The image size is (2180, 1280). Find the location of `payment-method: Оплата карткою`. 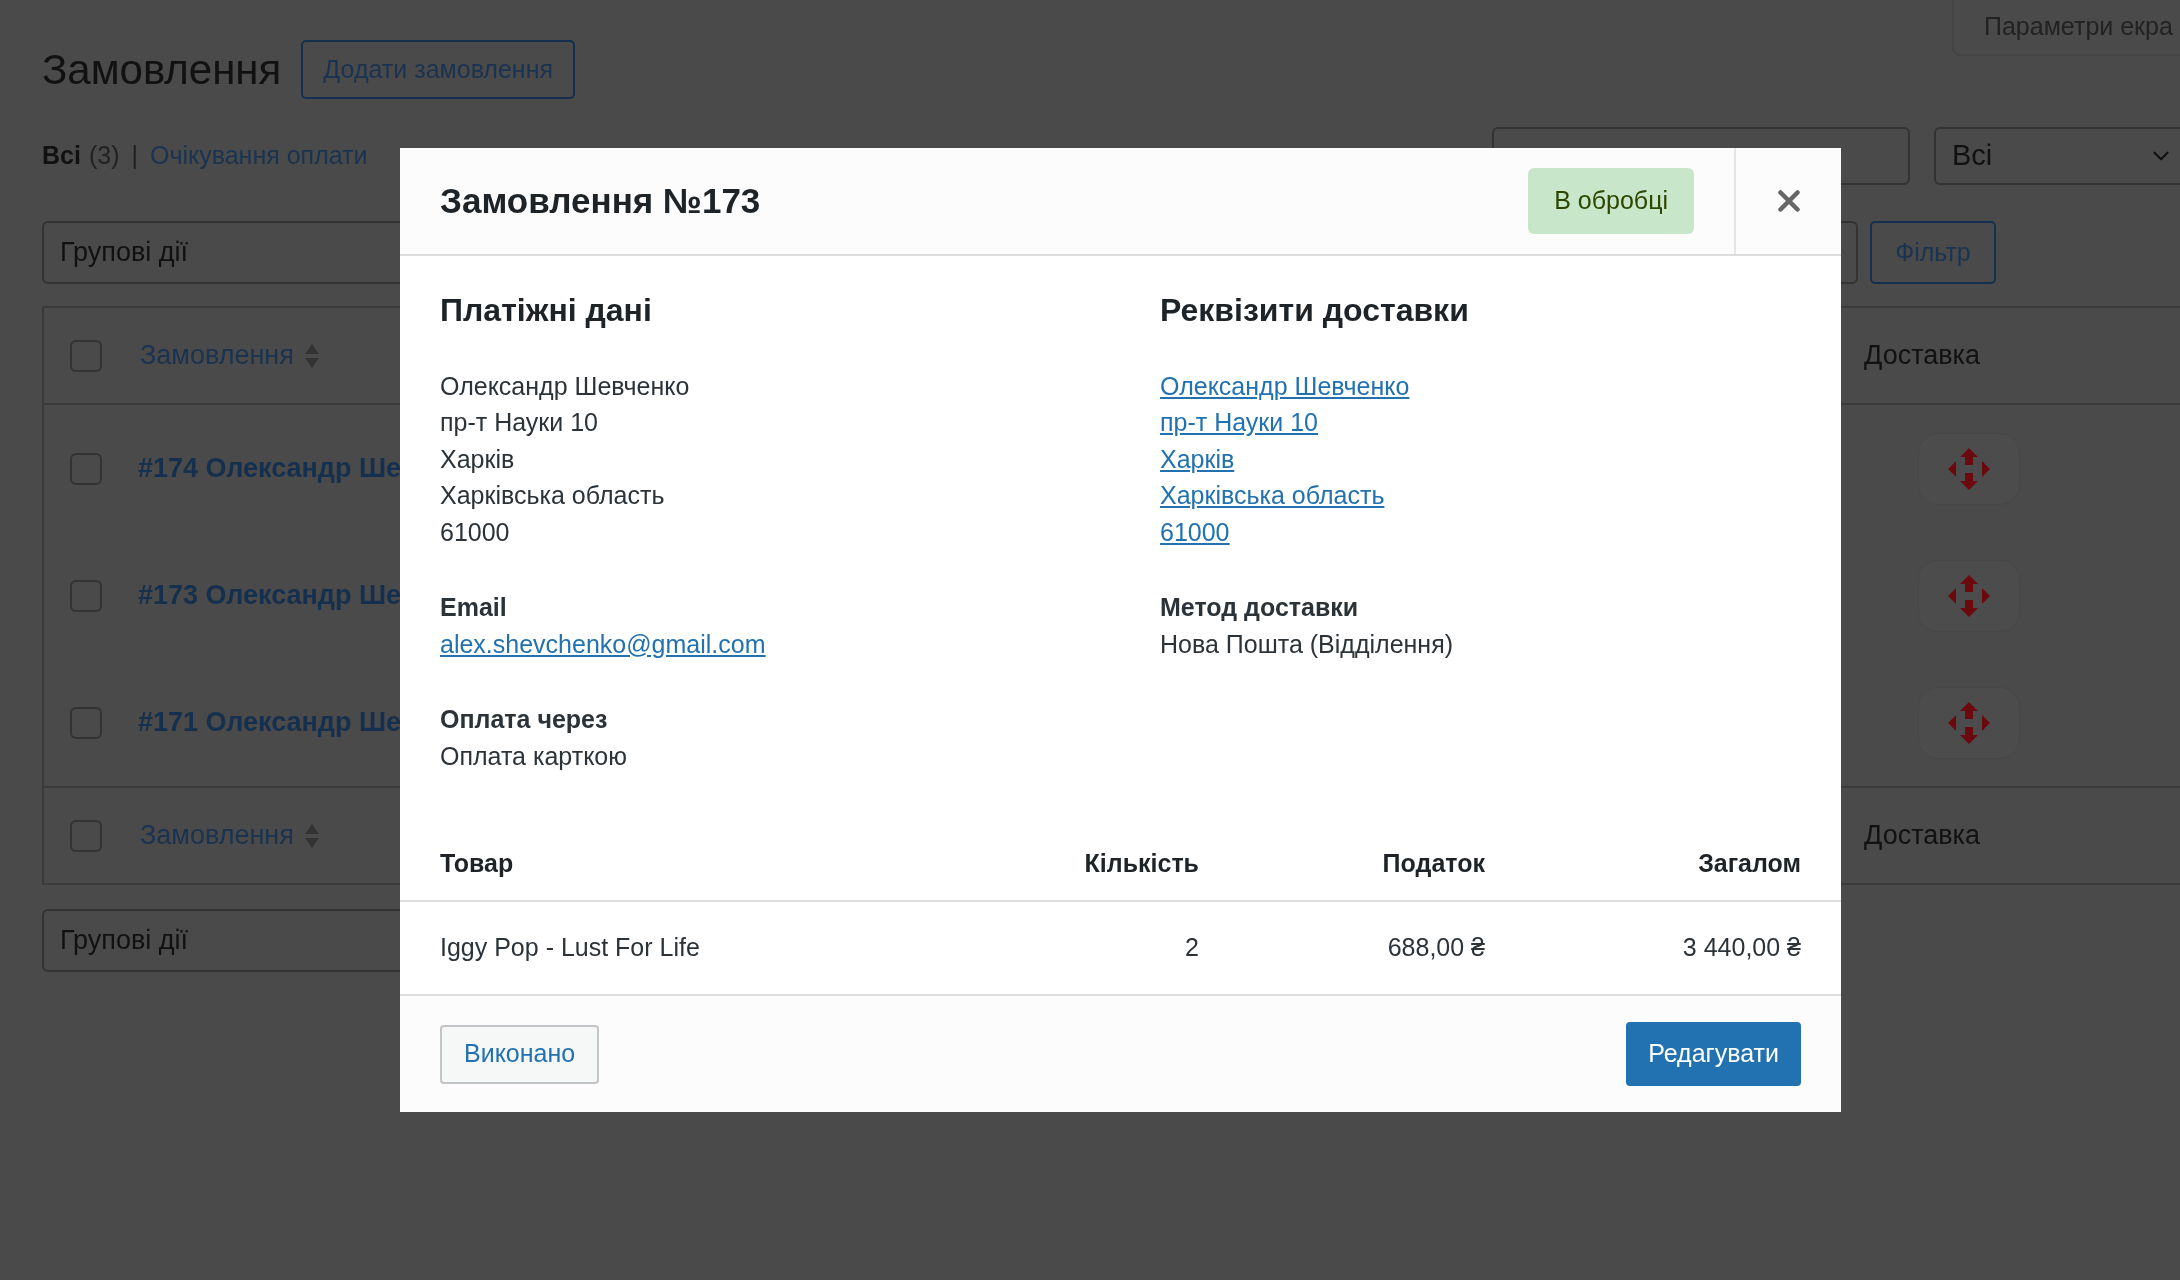

payment-method: Оплата карткою is located at coordinates (534, 756).